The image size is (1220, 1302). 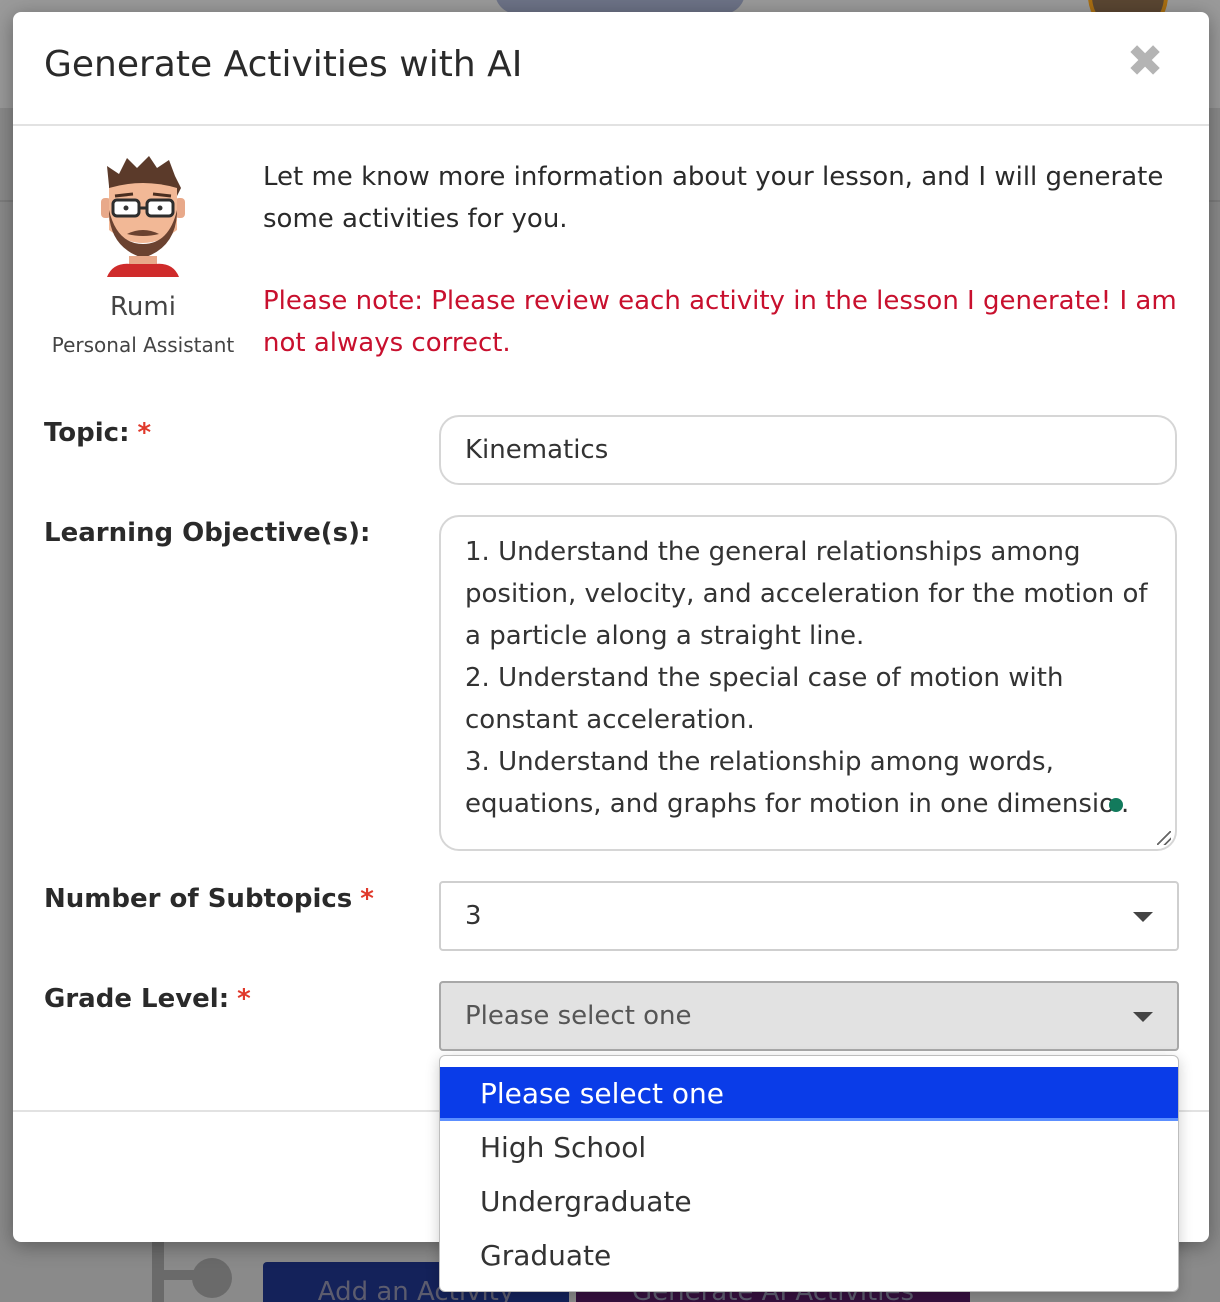 I want to click on topic-required-mark: *, so click(x=144, y=433).